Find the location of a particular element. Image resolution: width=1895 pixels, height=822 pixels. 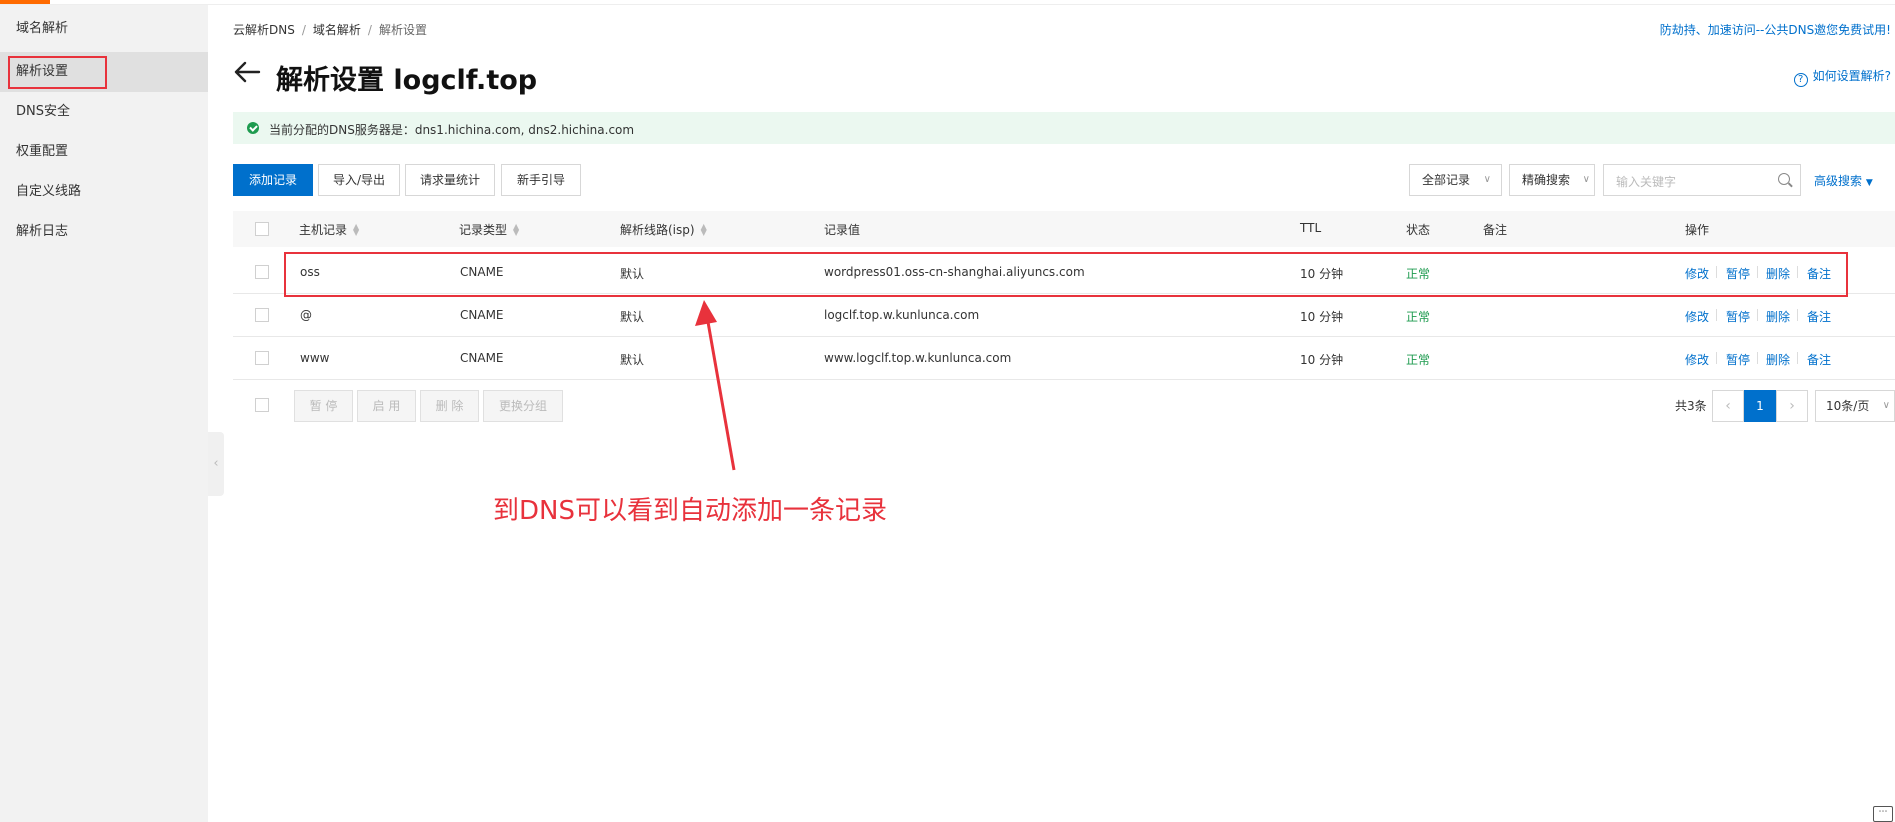

sidebar-item-custom-line: 自定义线路 is located at coordinates (104, 192).